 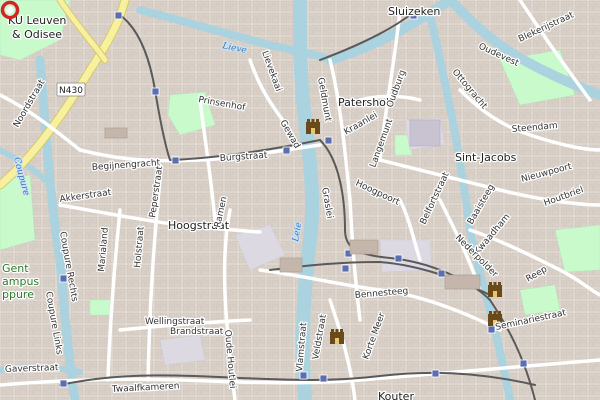 What do you see at coordinates (20, 281) in the screenshot?
I see `district-label: ampus` at bounding box center [20, 281].